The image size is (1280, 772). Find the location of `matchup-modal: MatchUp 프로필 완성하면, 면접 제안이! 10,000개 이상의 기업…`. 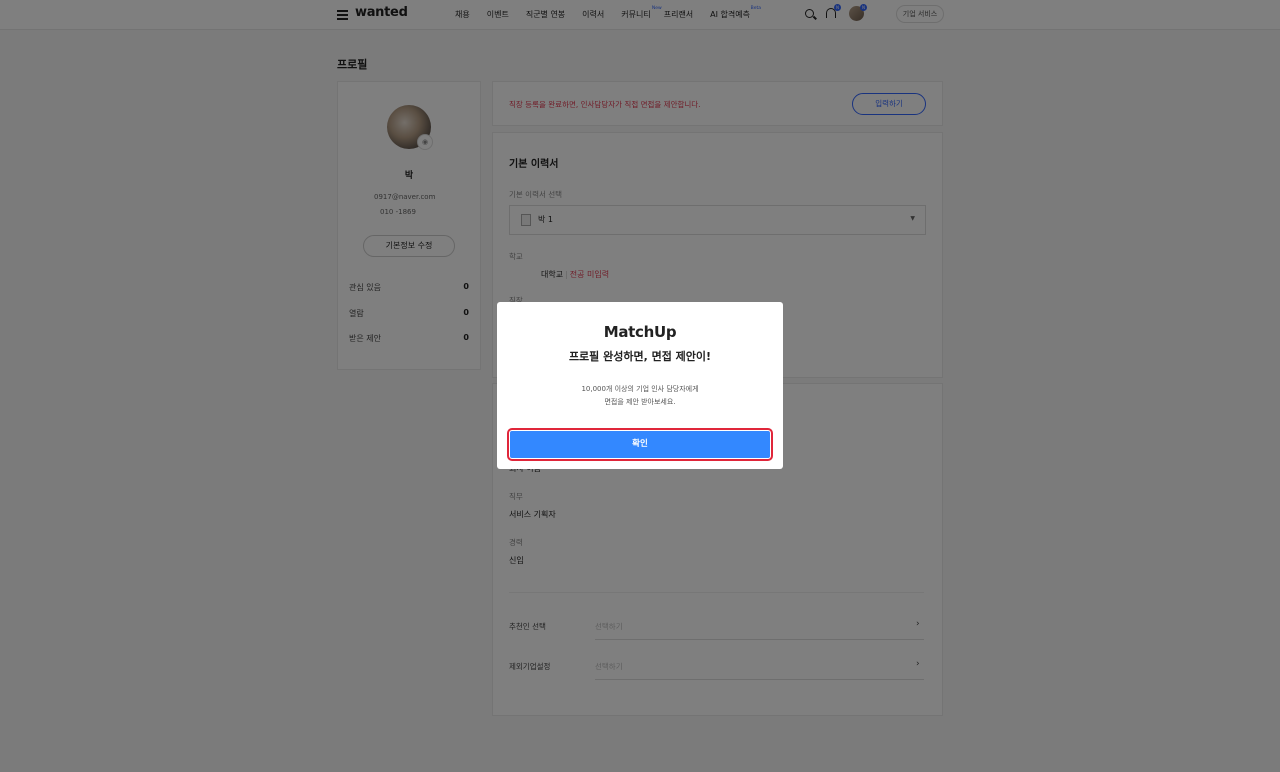

matchup-modal: MatchUp 프로필 완성하면, 면접 제안이! 10,000개 이상의 기업… is located at coordinates (640, 385).